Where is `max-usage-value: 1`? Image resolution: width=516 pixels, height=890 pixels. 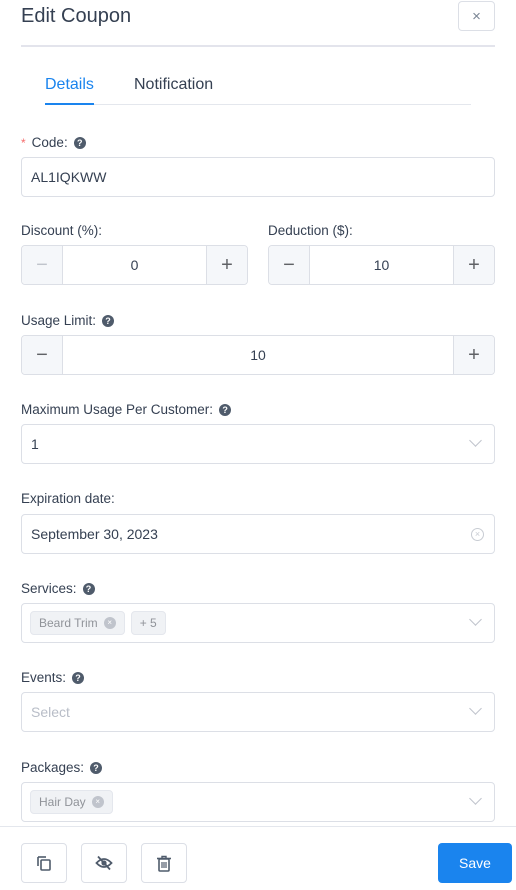
max-usage-value: 1 is located at coordinates (35, 444).